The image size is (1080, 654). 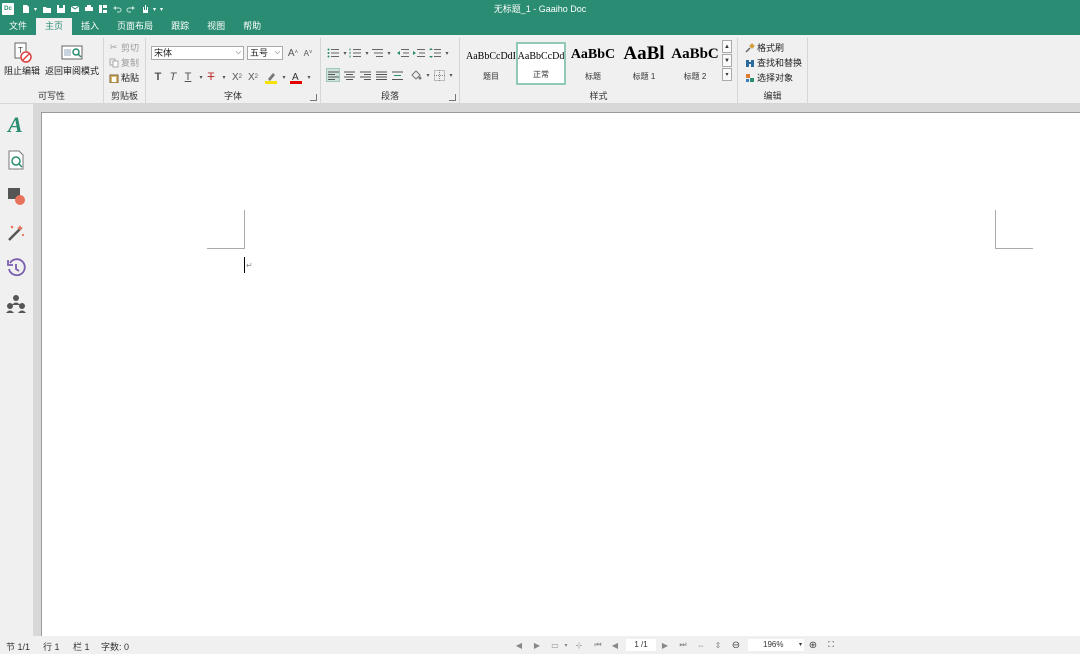 What do you see at coordinates (158, 77) in the screenshot?
I see `bold-button: T` at bounding box center [158, 77].